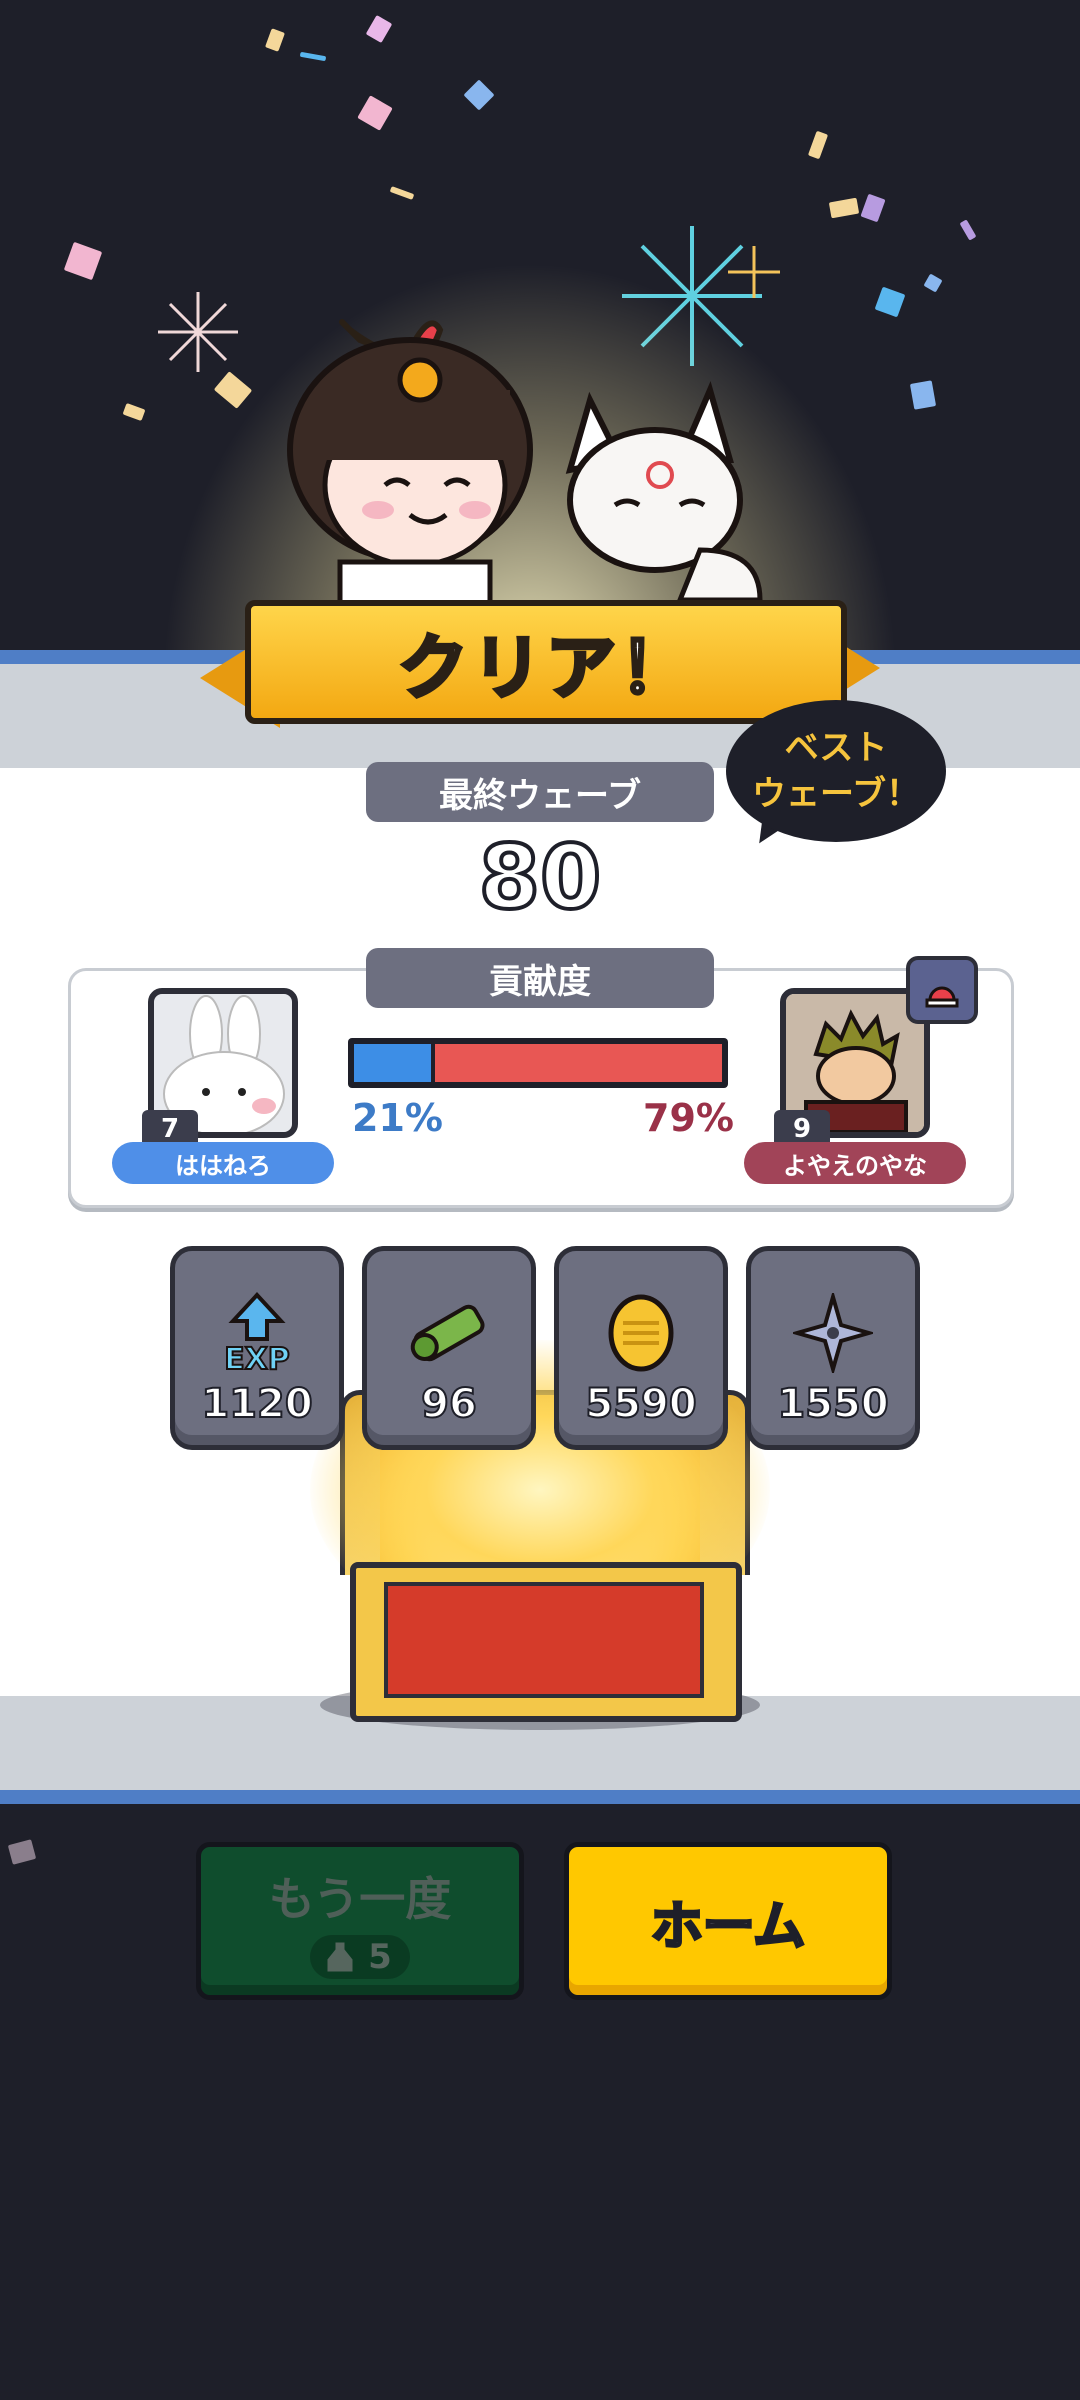  Describe the element at coordinates (836, 748) in the screenshot. I see `best-bubble-line1: ベスト` at that location.